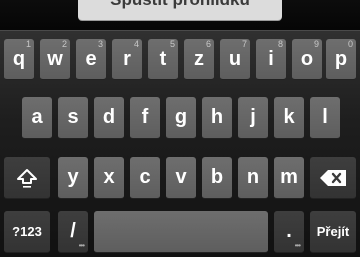 This screenshot has width=360, height=257. I want to click on key-label: e, so click(91, 58).